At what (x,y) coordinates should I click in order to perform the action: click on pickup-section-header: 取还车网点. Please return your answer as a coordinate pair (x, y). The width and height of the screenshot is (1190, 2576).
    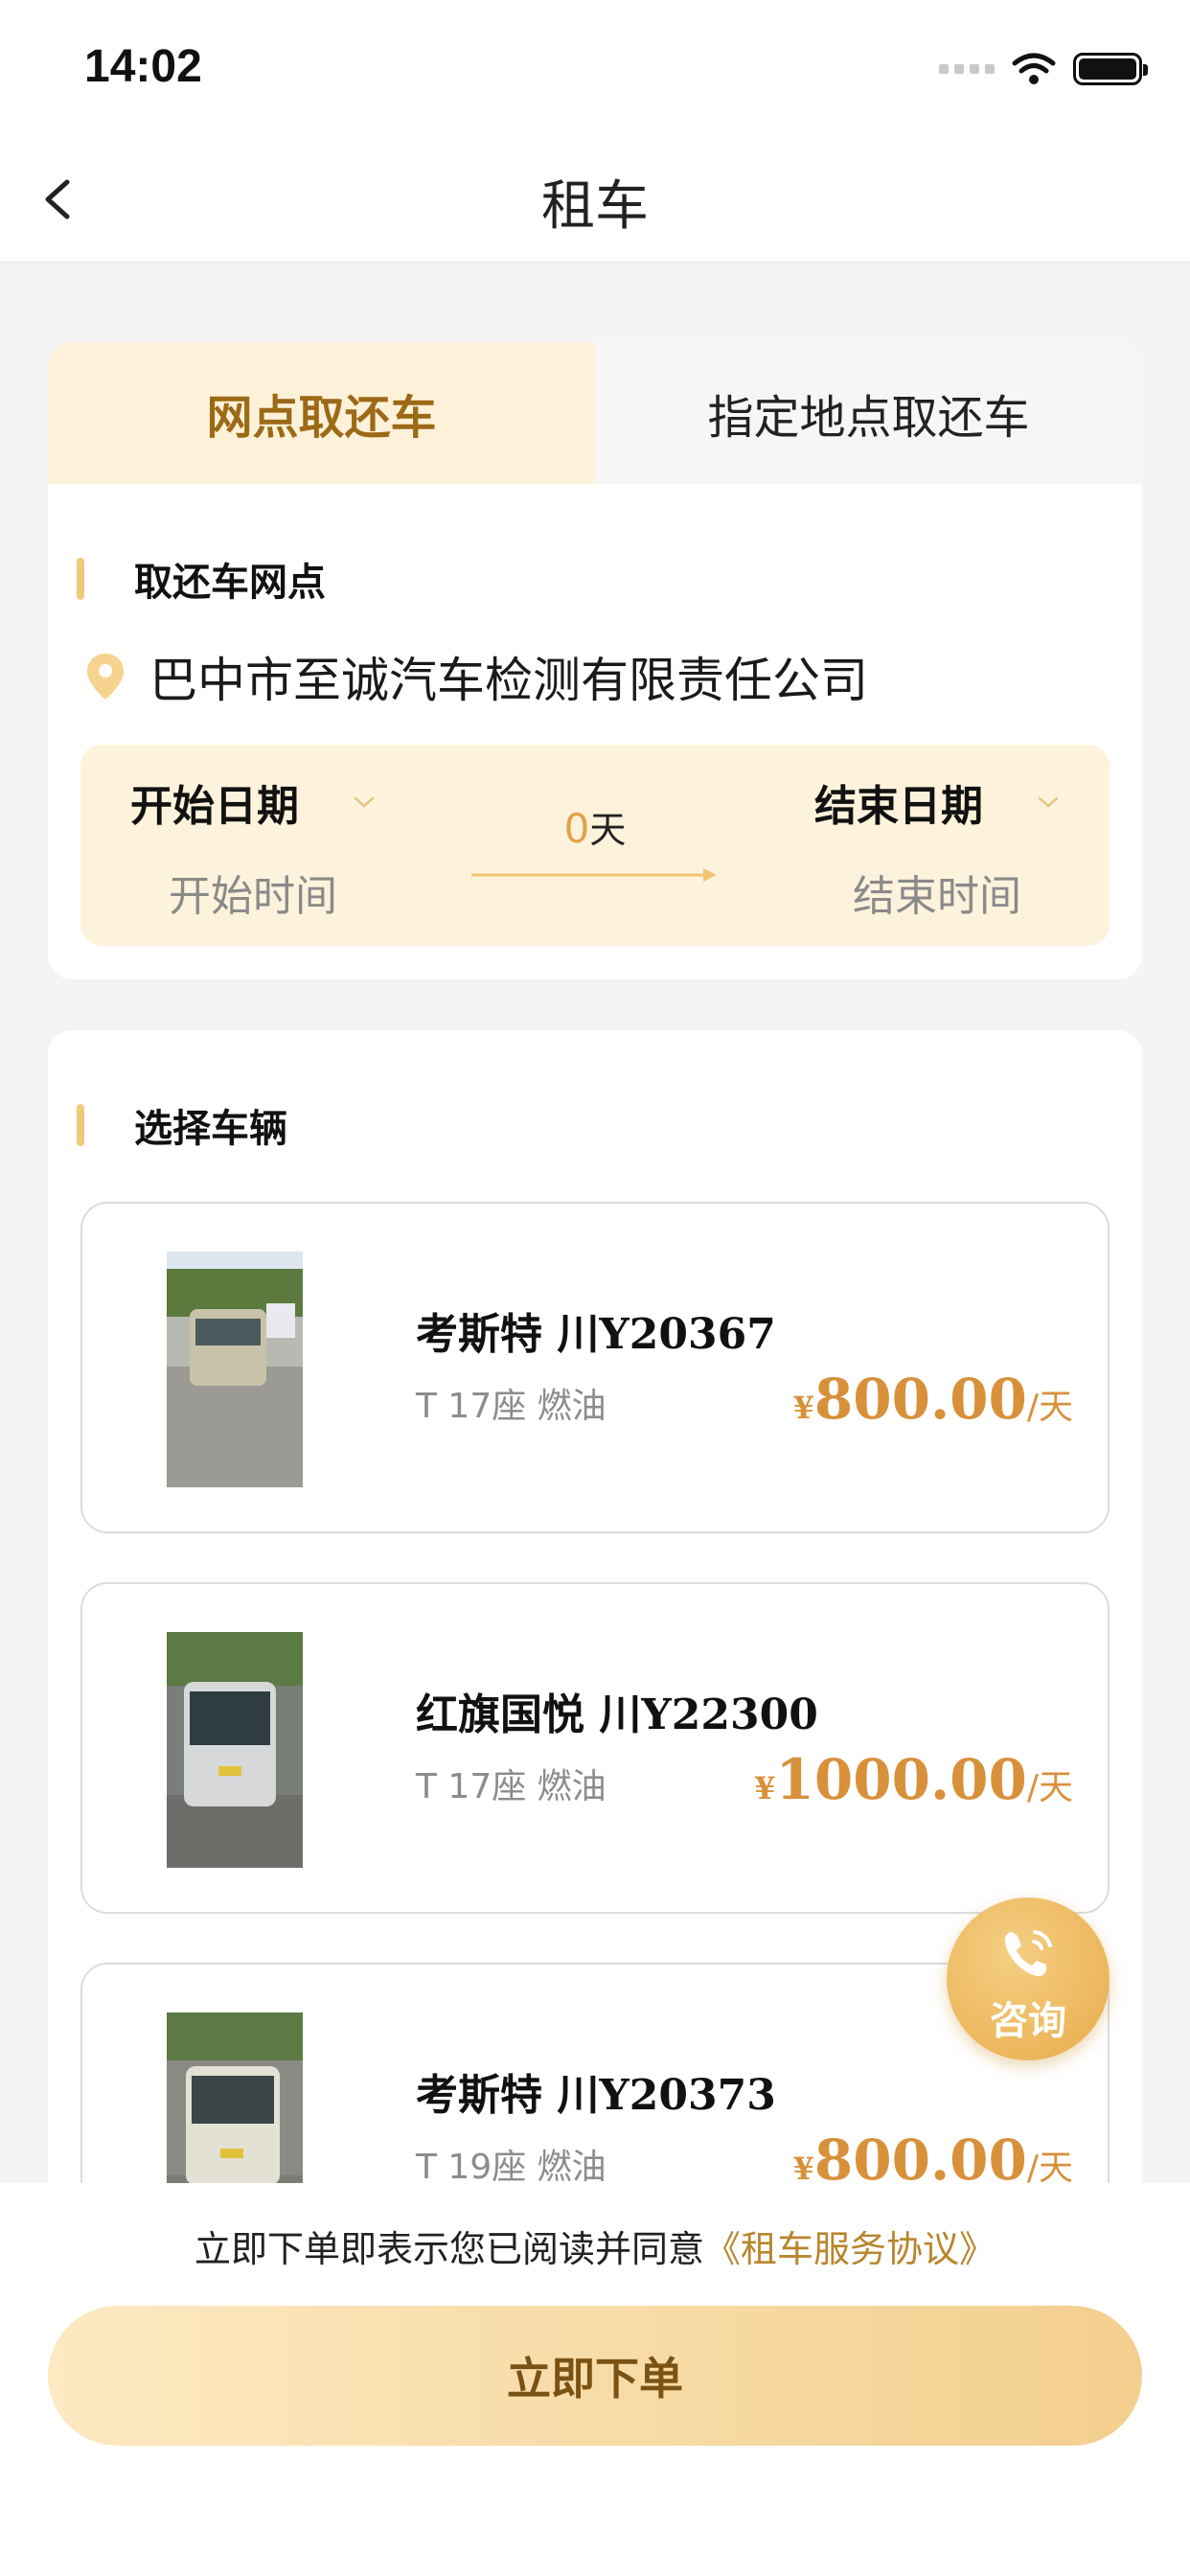
    Looking at the image, I should click on (202, 579).